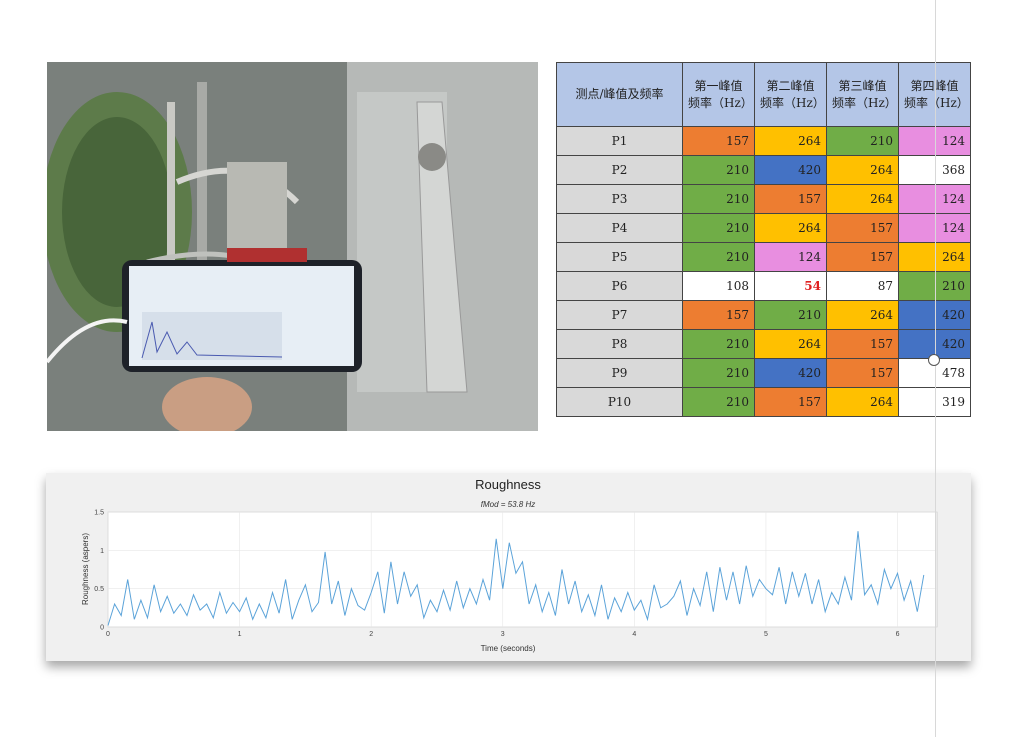  I want to click on table-row: P6 108 54 87 210, so click(763, 286).